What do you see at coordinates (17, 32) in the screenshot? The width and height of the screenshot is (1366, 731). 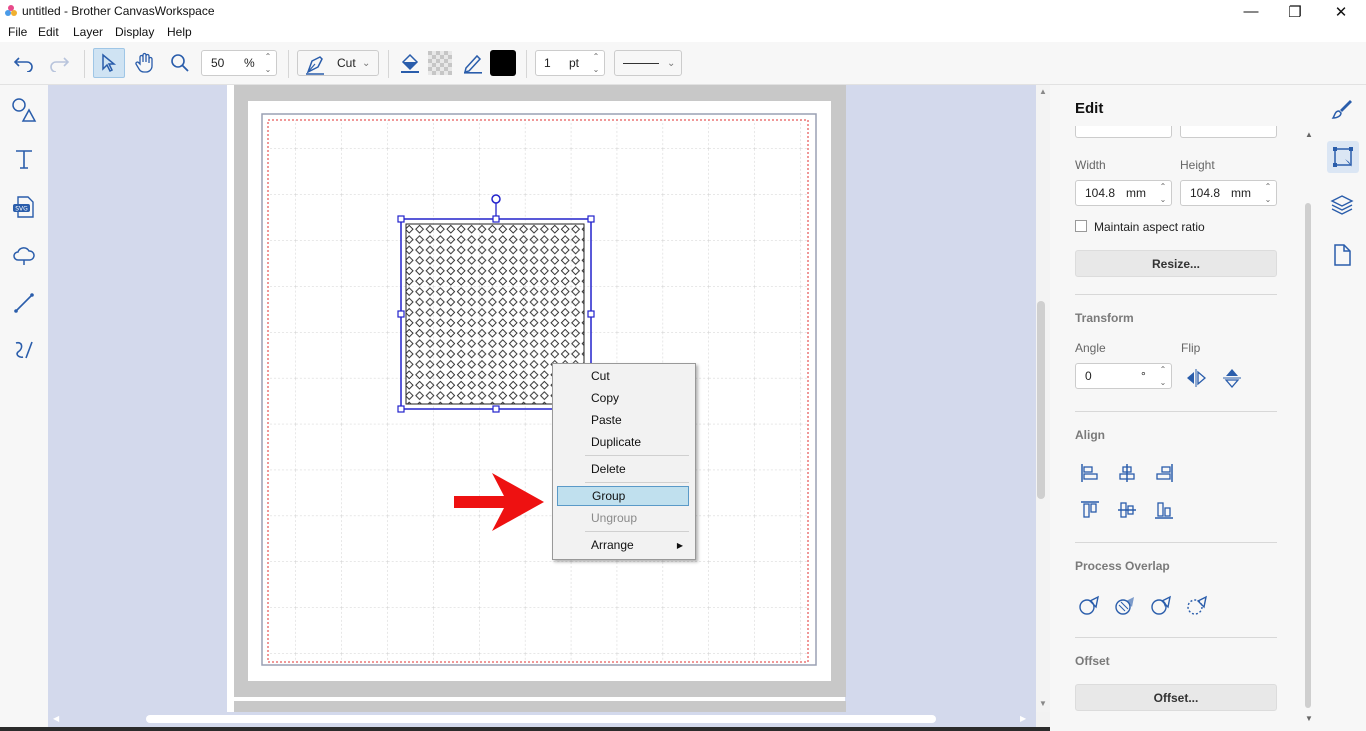 I see `menu-file: File` at bounding box center [17, 32].